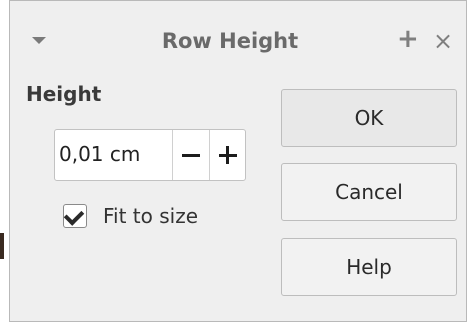  I want to click on minus-icon, so click(191, 155).